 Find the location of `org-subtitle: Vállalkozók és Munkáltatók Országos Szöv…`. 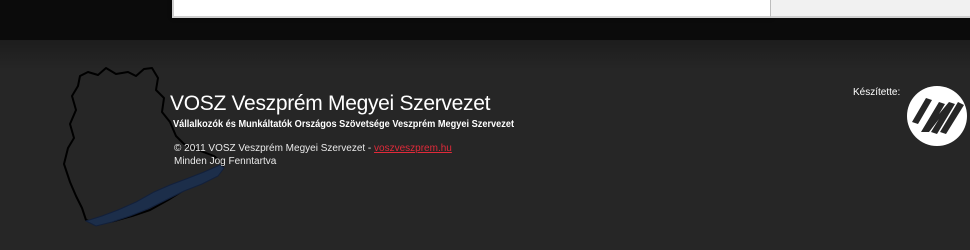

org-subtitle: Vállalkozók és Munkáltatók Országos Szöv… is located at coordinates (344, 124).